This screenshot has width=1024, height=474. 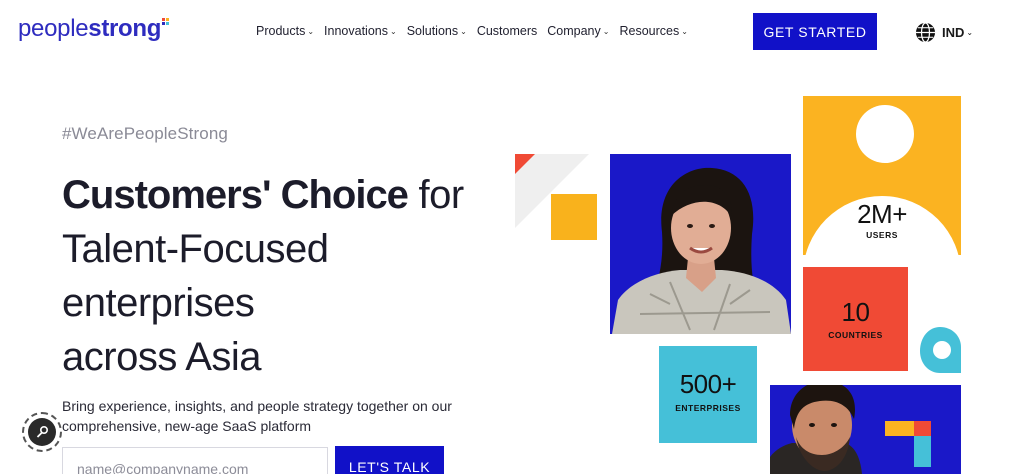 I want to click on stat-card-countries: 10 COUNTRIES, so click(x=855, y=319).